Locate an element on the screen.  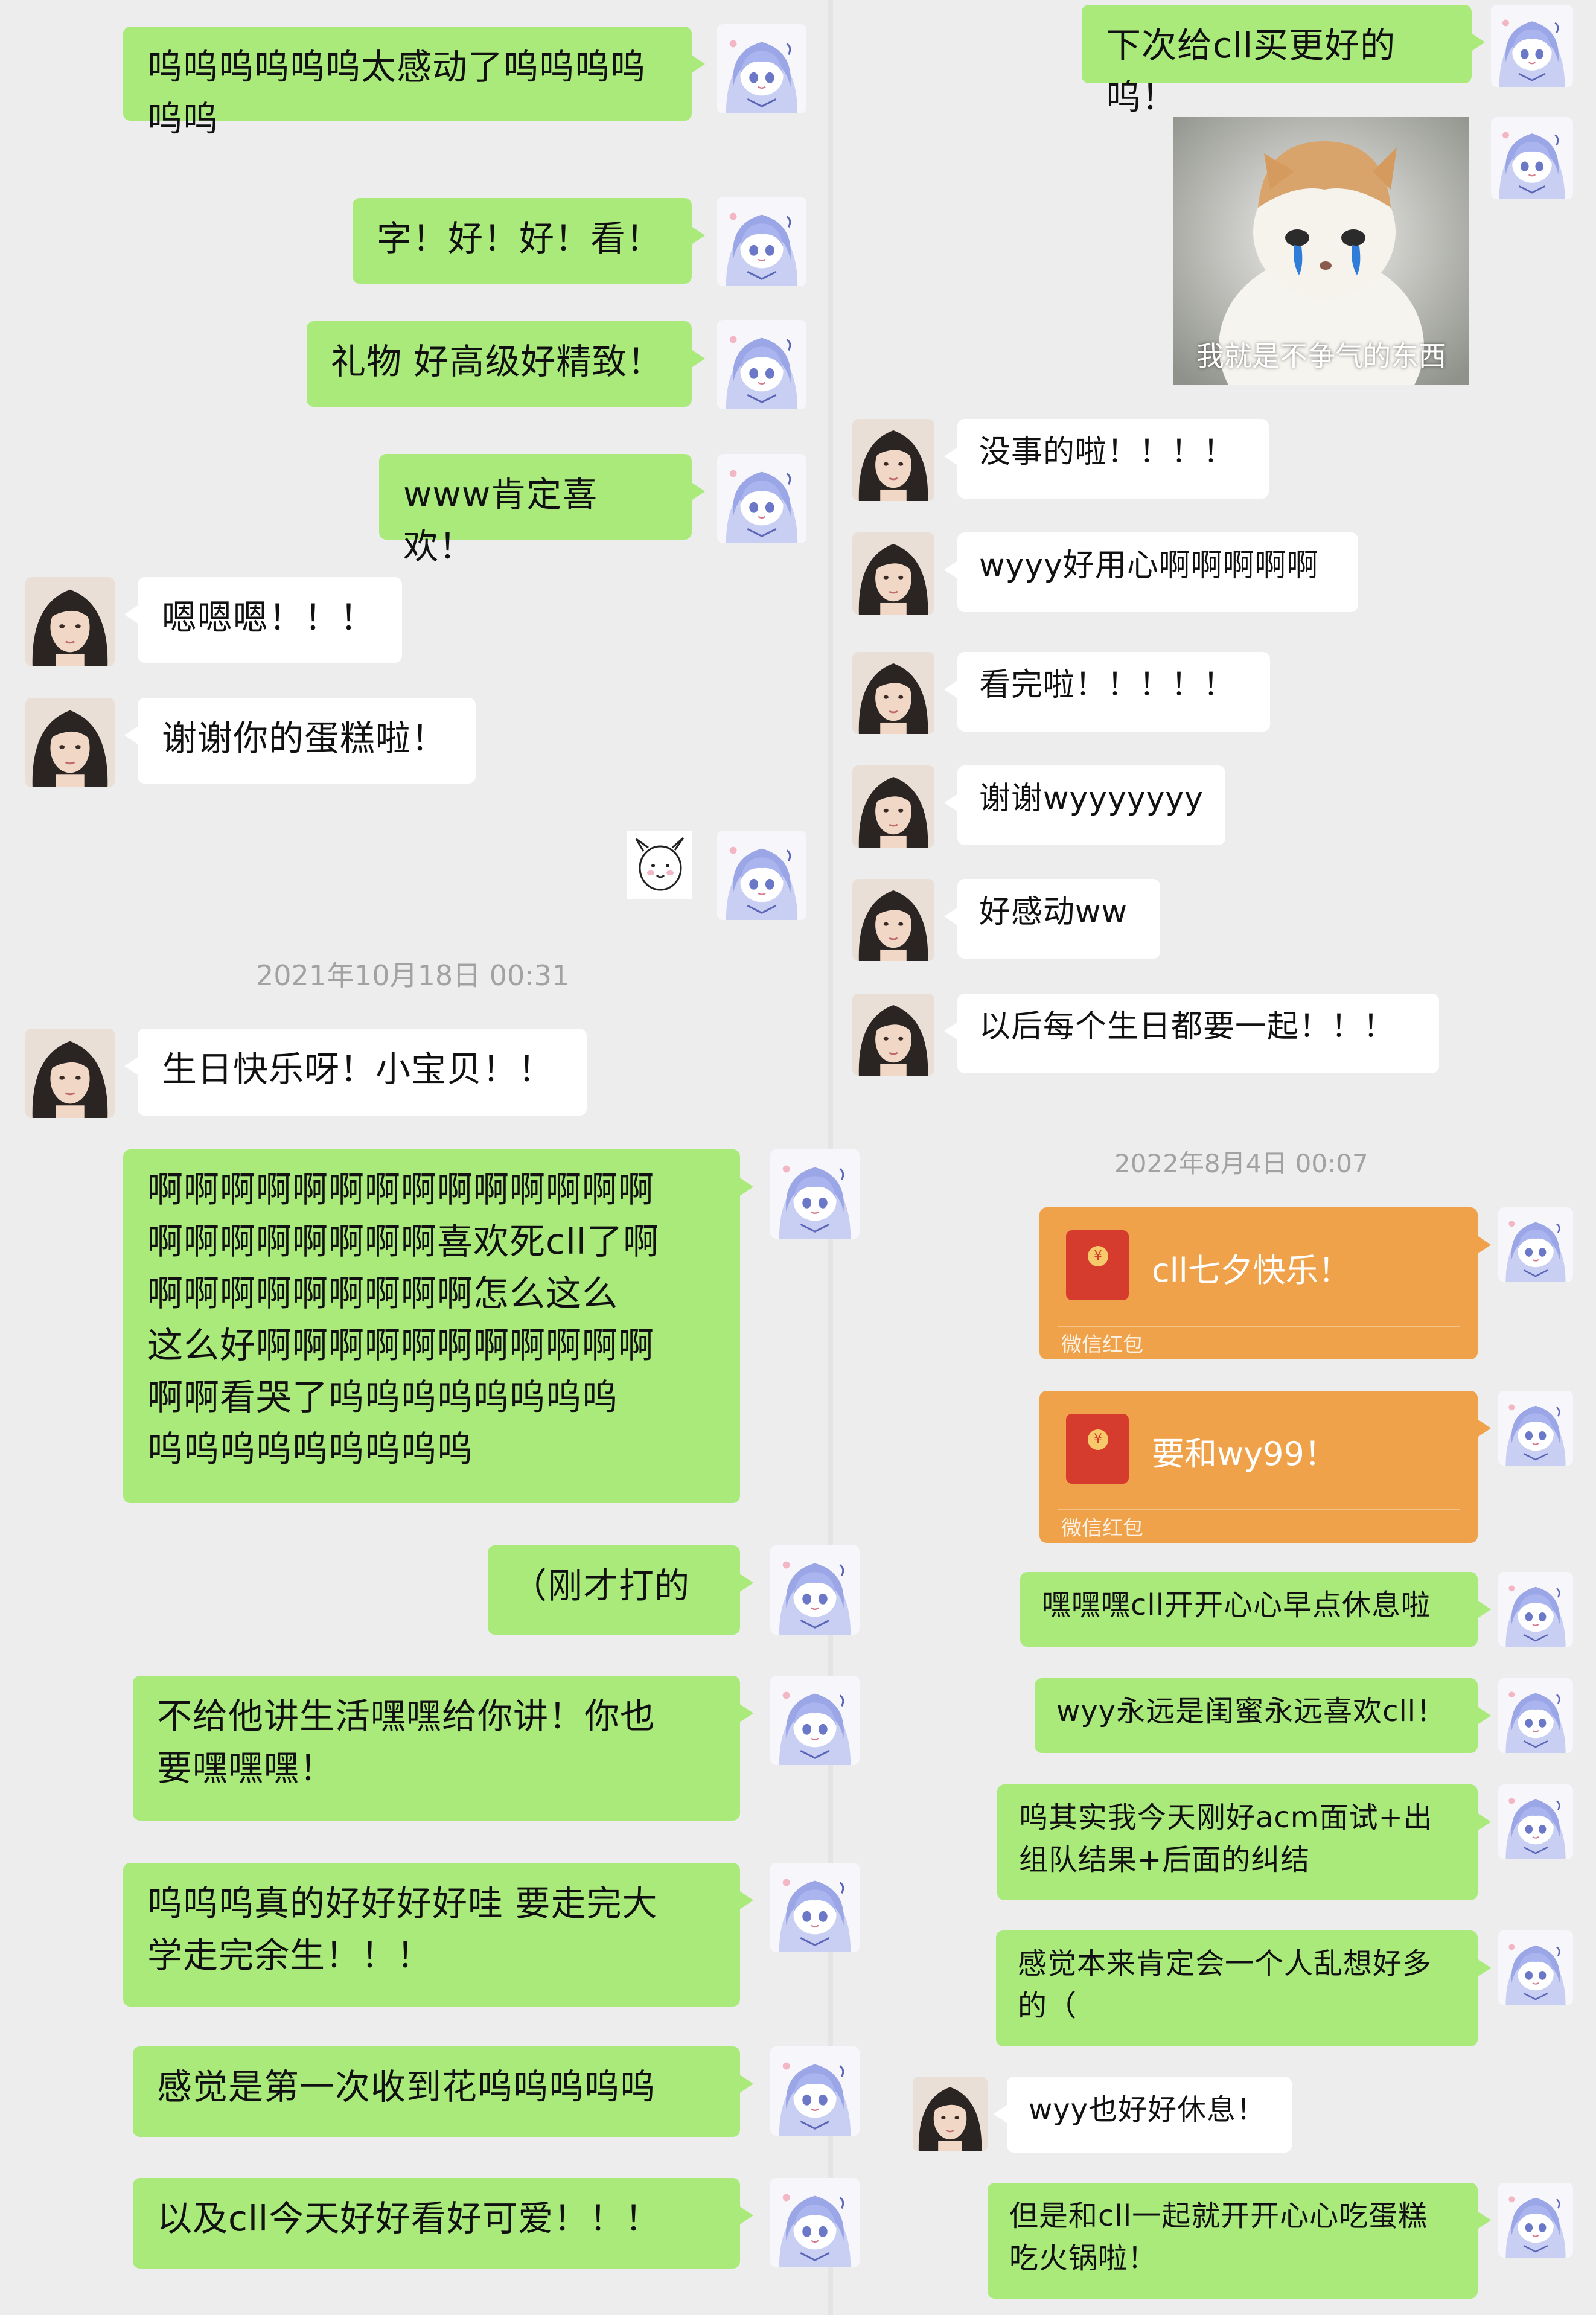
message-bubble: wyyy好用心啊啊啊啊啊 is located at coordinates (1151, 572).